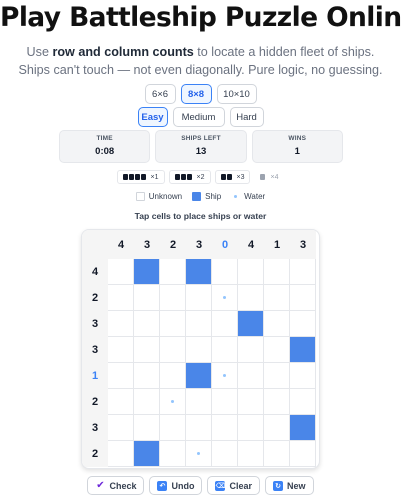  I want to click on difficulty-selector: Easy Medium Hard, so click(200, 117).